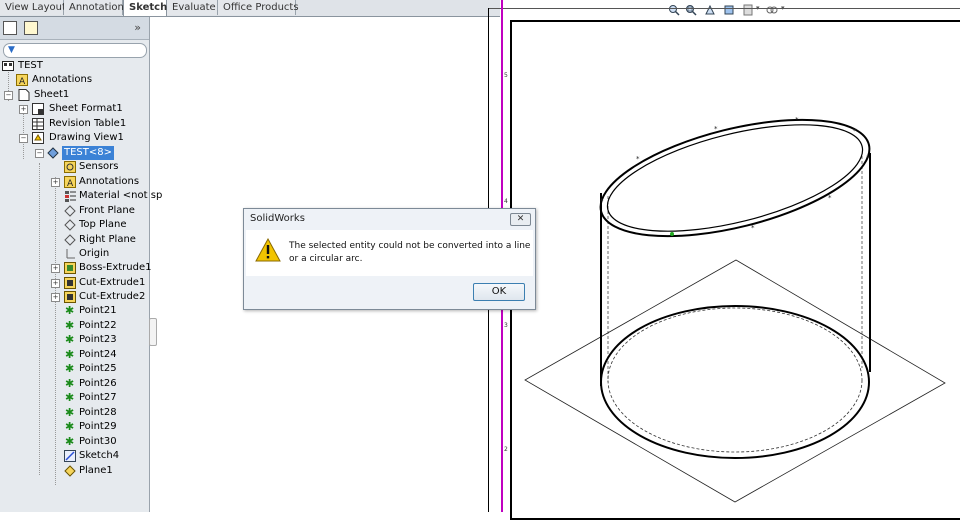  What do you see at coordinates (70, 196) in the screenshot?
I see `material-icon` at bounding box center [70, 196].